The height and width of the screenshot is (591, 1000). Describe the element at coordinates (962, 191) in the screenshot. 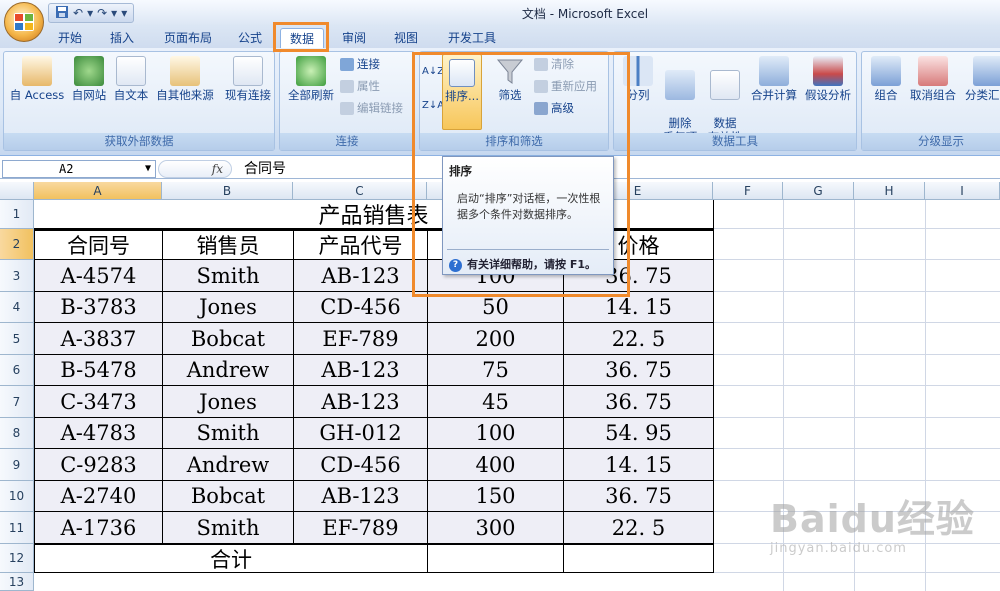

I see `column-header: I` at that location.